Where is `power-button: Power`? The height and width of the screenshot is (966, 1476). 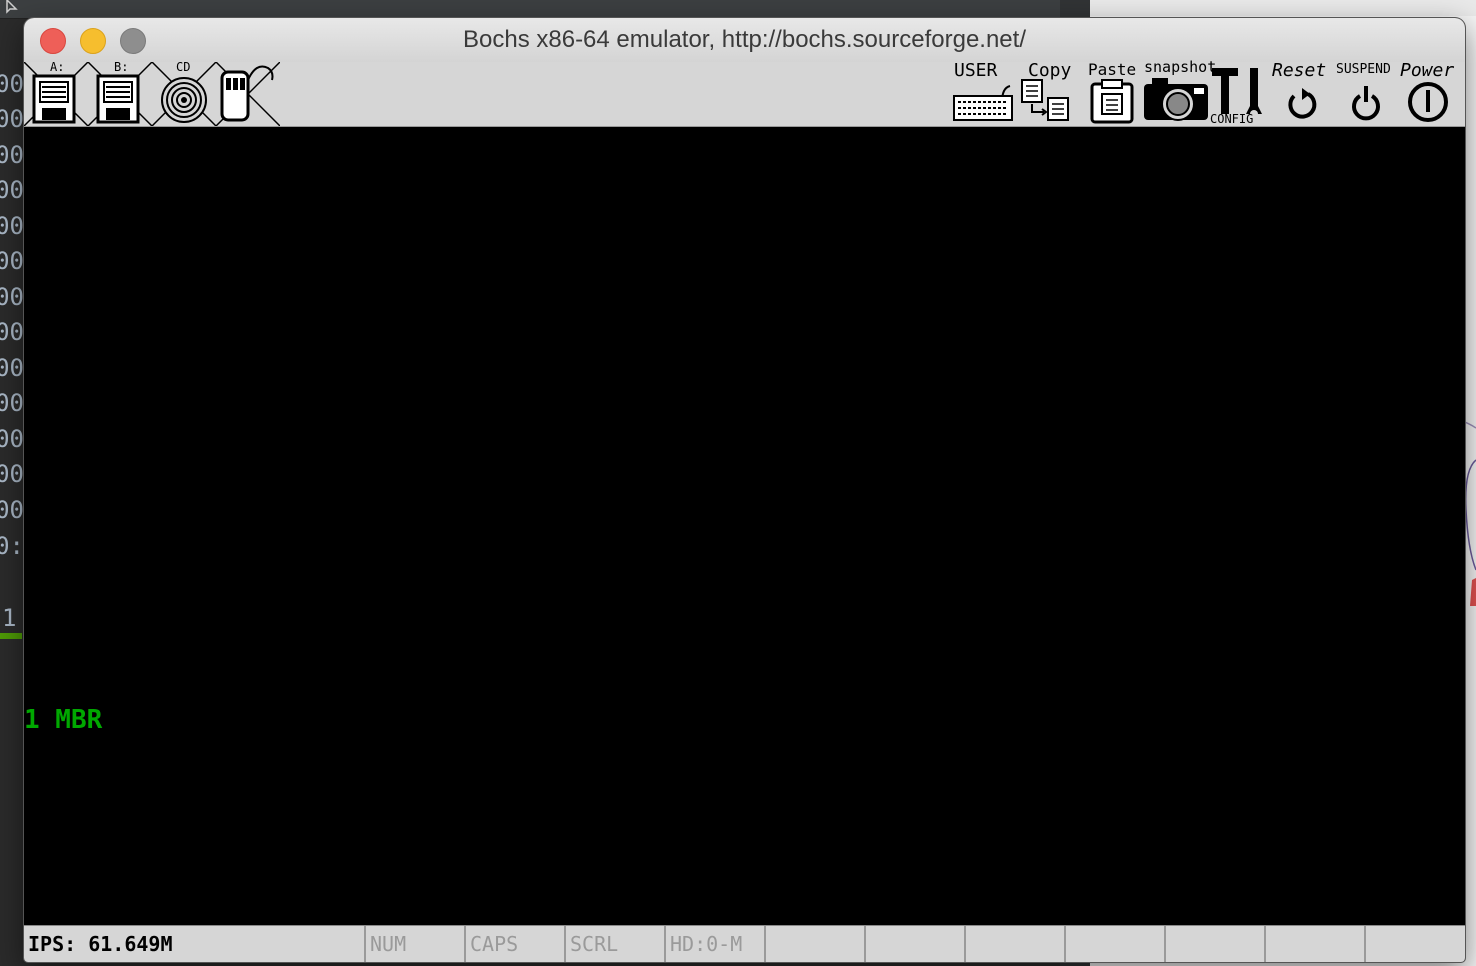
power-button: Power is located at coordinates (1431, 93).